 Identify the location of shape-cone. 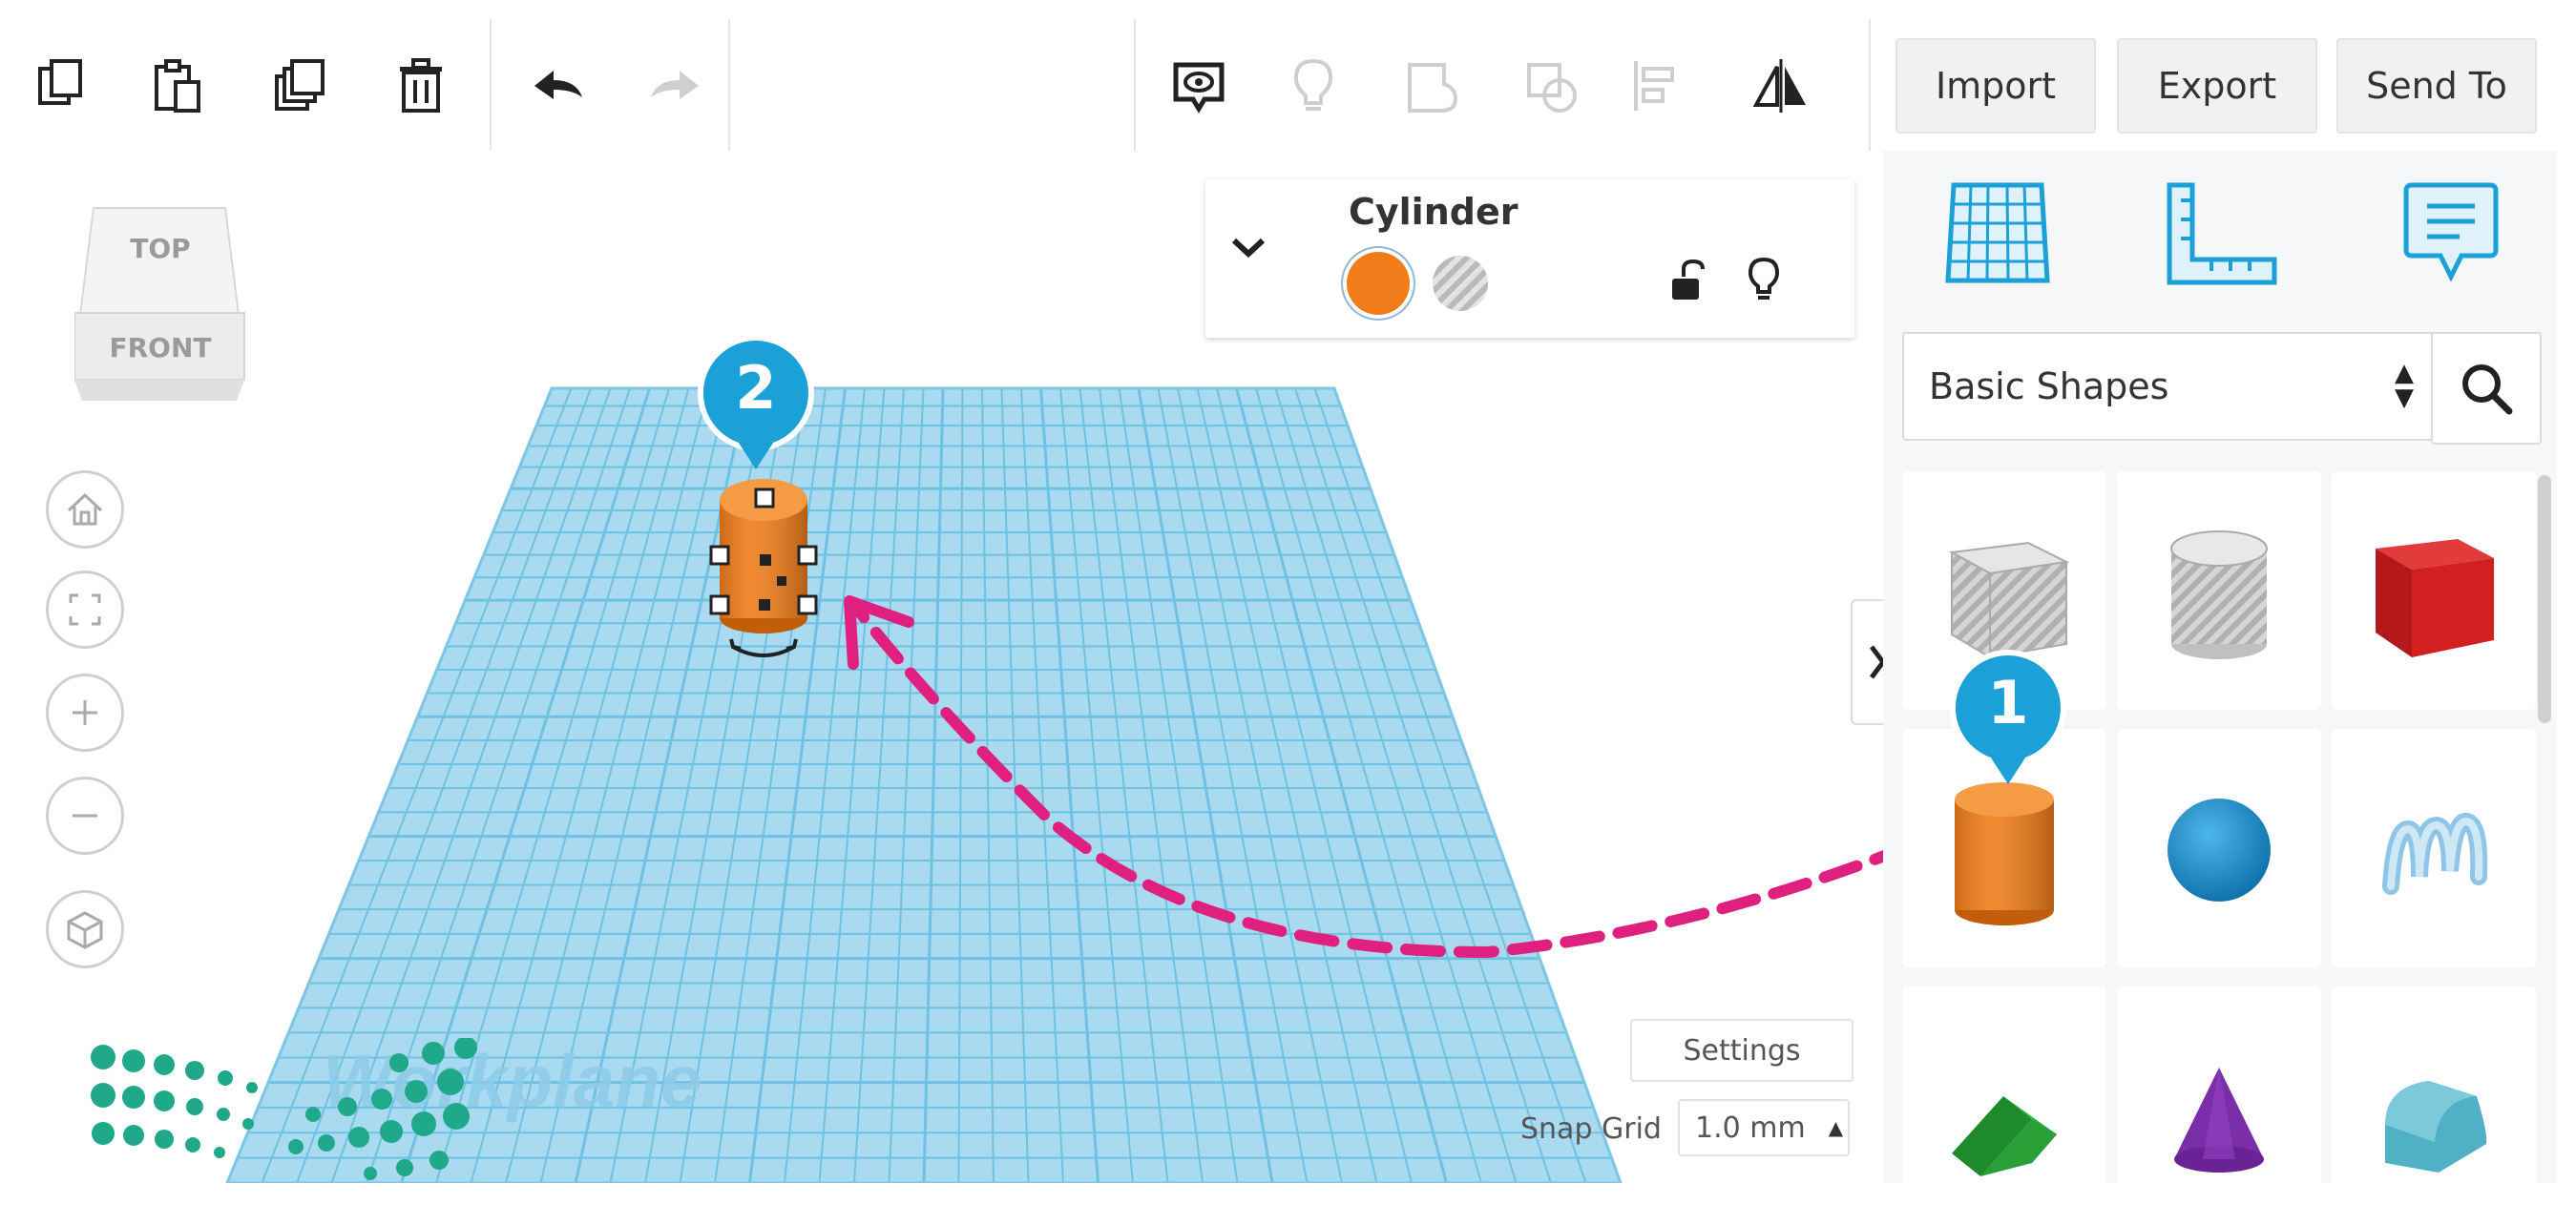
(2219, 1105).